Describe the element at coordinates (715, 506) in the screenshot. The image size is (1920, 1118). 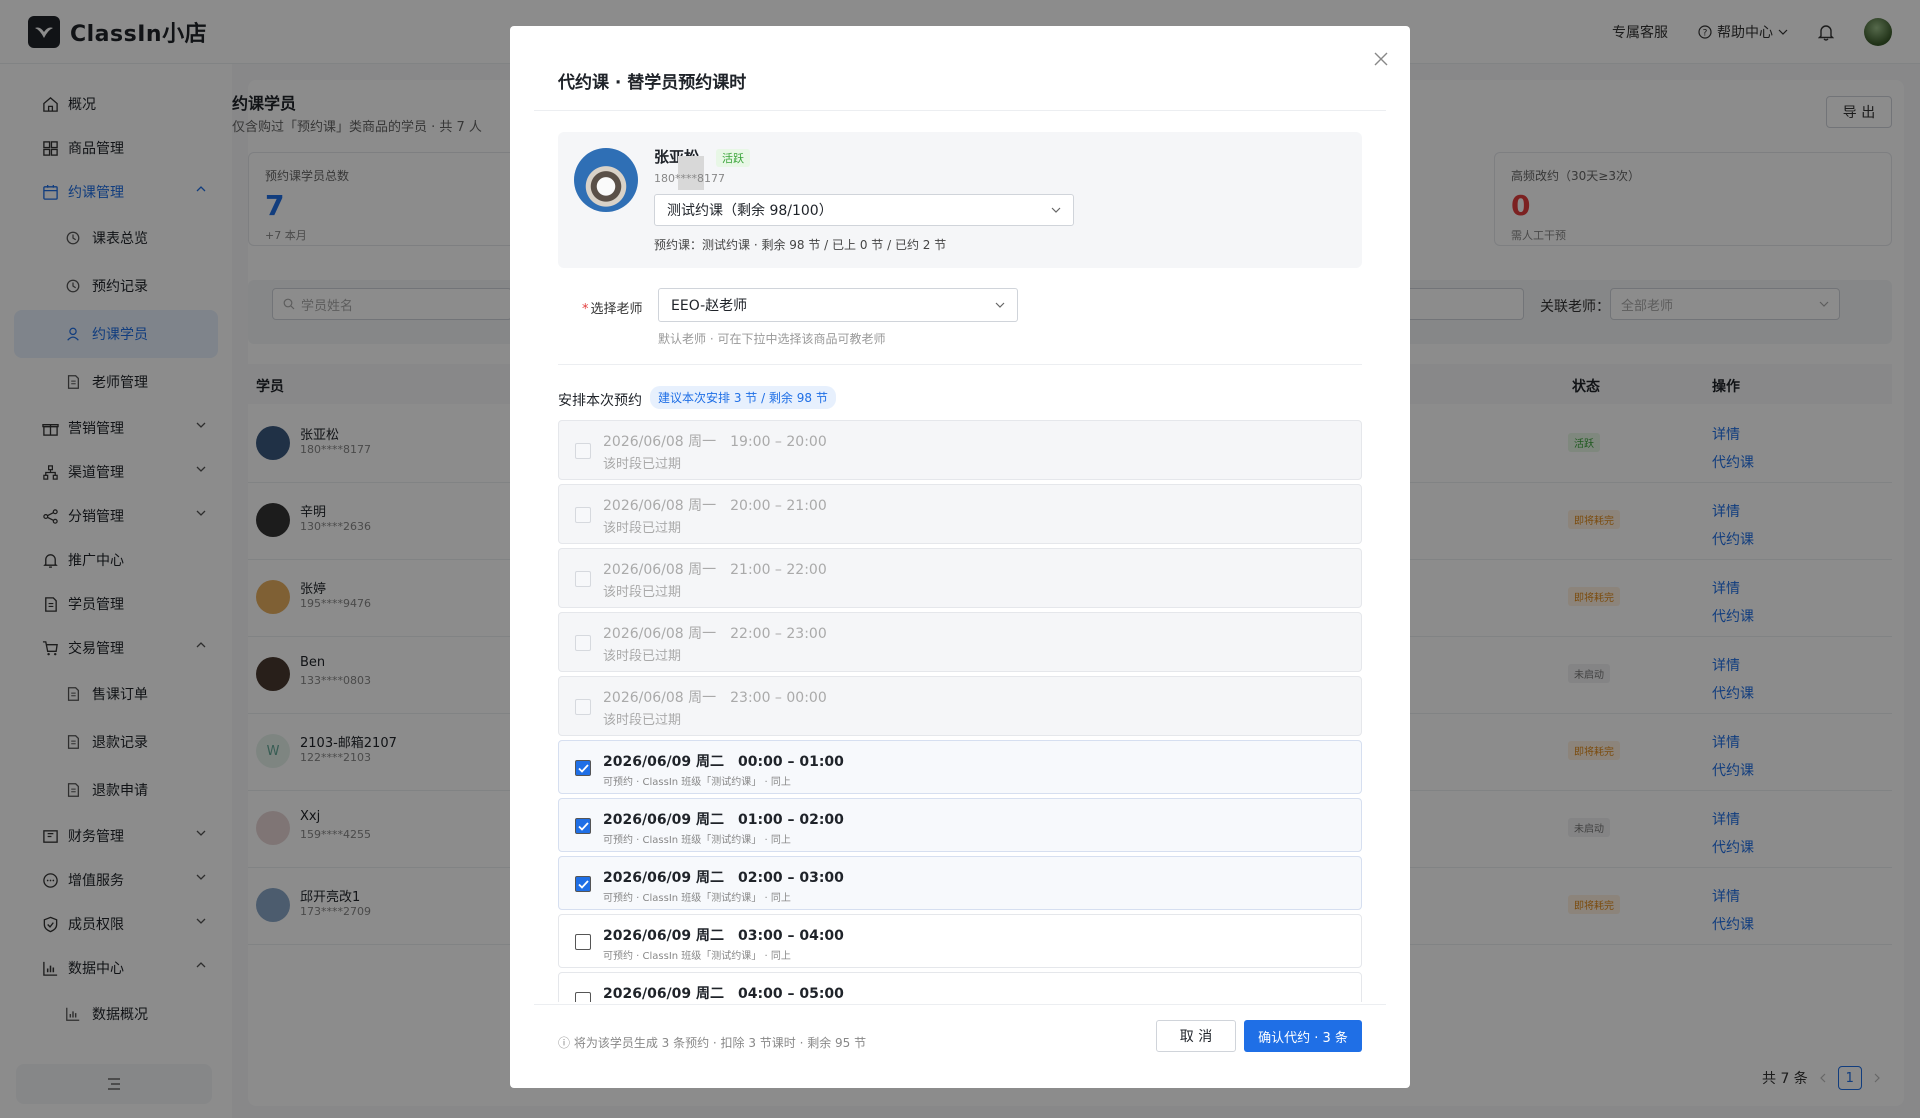
I see `slot-time: 2026/06/08 周一 20:00 – 21:00` at that location.